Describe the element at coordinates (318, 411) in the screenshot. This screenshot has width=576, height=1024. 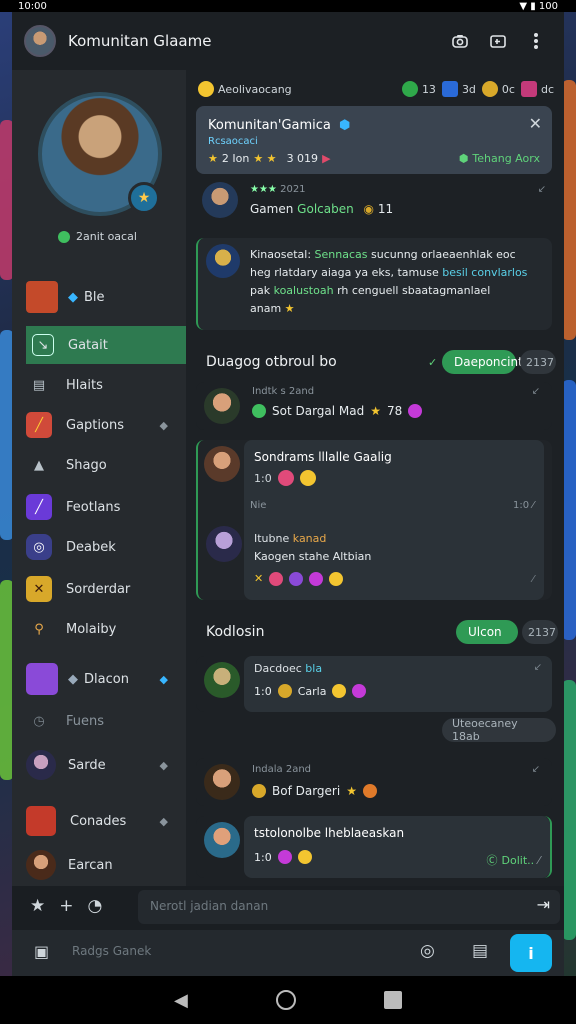
I see `message-text-main: Sot Dargal Mad` at that location.